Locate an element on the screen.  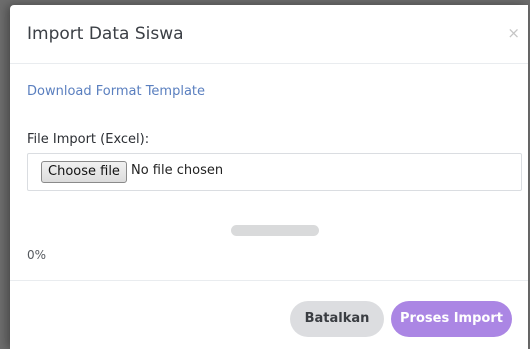
progress-percent-text: 0% is located at coordinates (37, 255).